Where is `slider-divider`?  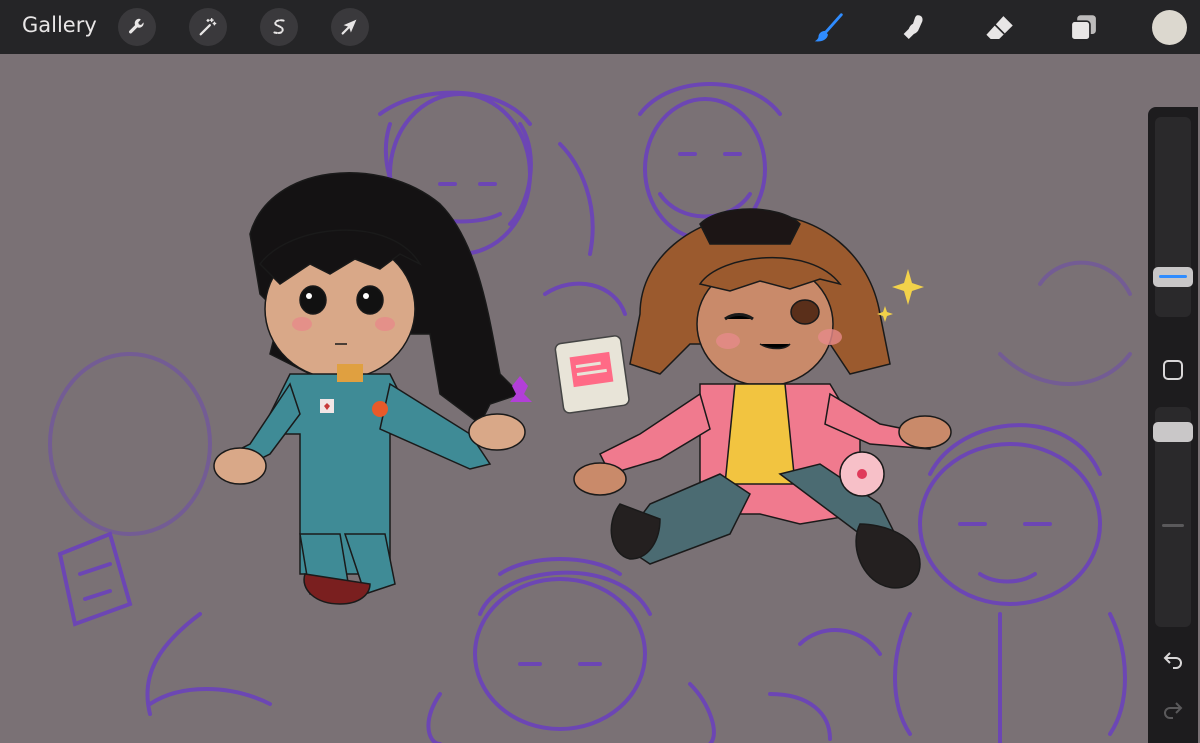 slider-divider is located at coordinates (1173, 525).